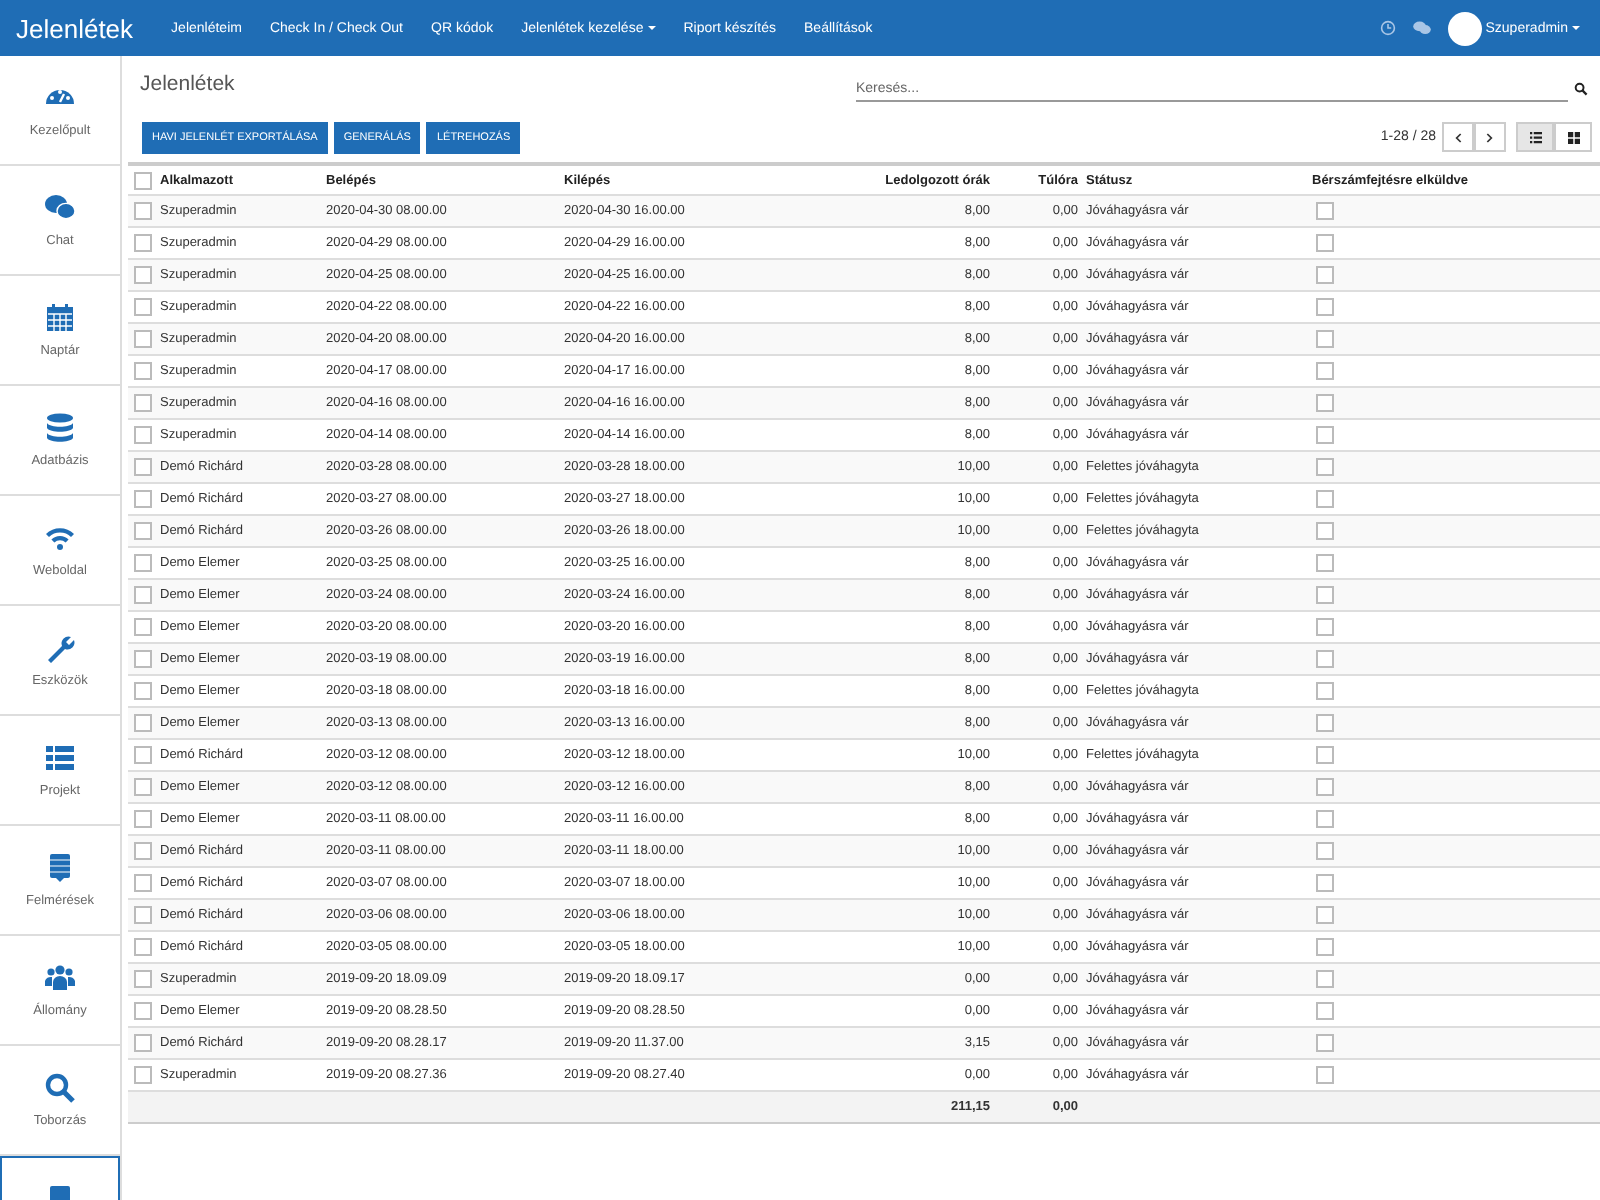  What do you see at coordinates (60, 428) in the screenshot?
I see `database-icon` at bounding box center [60, 428].